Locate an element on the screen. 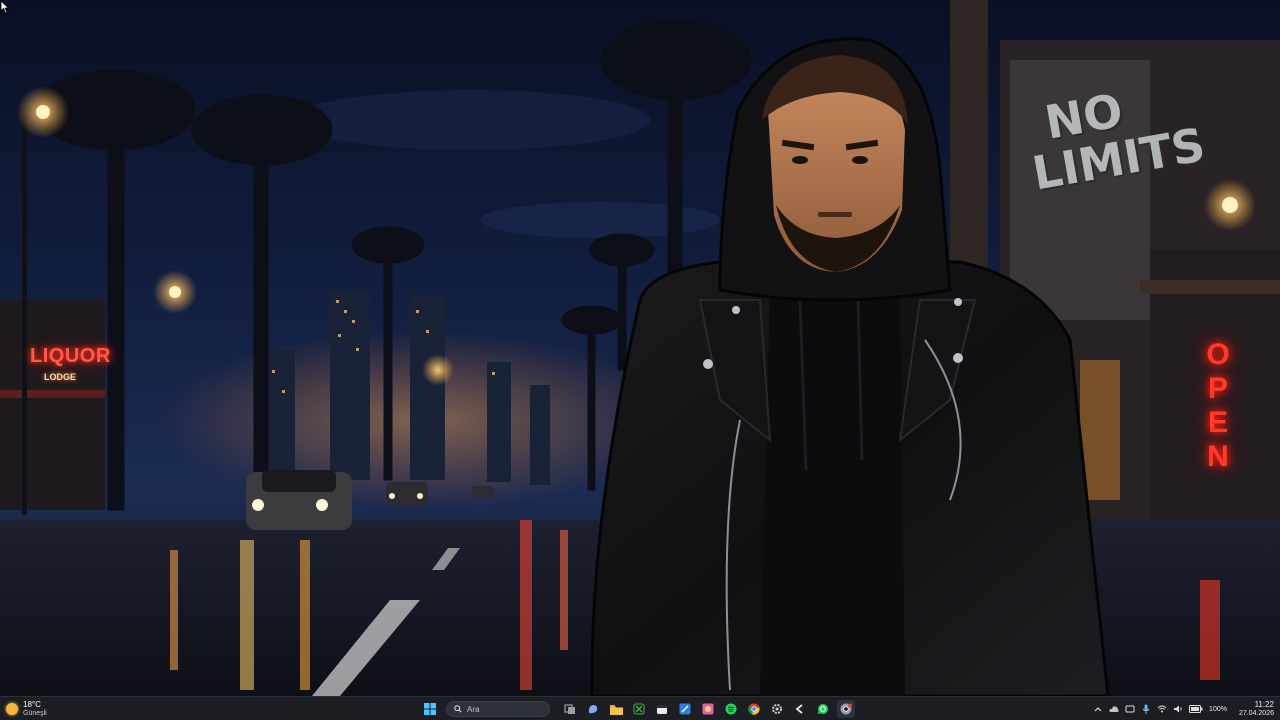 Image resolution: width=1280 pixels, height=720 pixels. open-neon-sign: O P E N is located at coordinates (1218, 406).